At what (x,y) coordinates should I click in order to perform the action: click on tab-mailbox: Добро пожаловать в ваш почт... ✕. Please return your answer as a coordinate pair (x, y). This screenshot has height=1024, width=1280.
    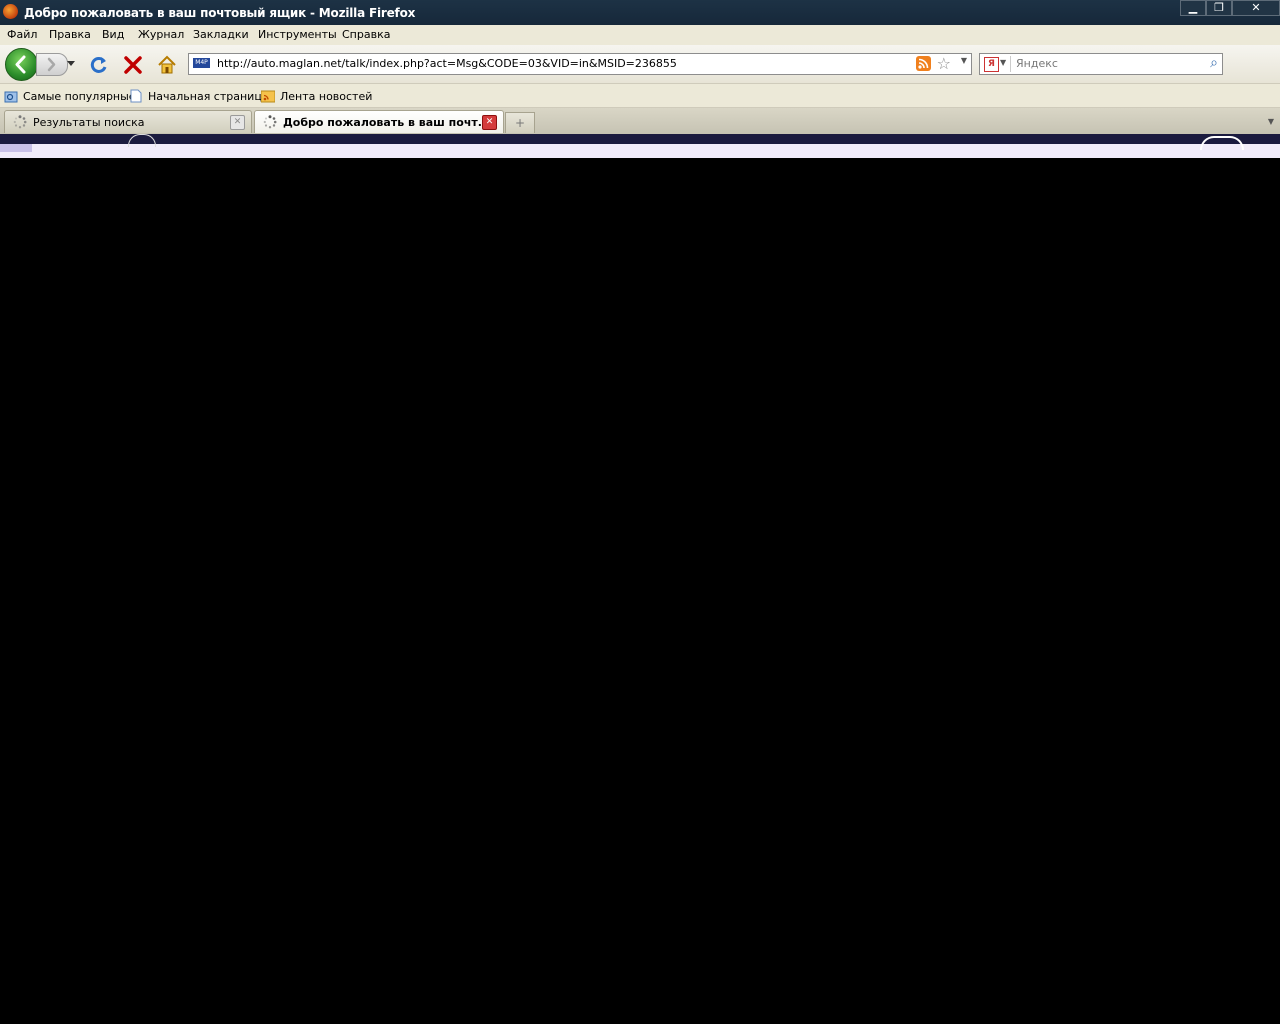
    Looking at the image, I should click on (379, 121).